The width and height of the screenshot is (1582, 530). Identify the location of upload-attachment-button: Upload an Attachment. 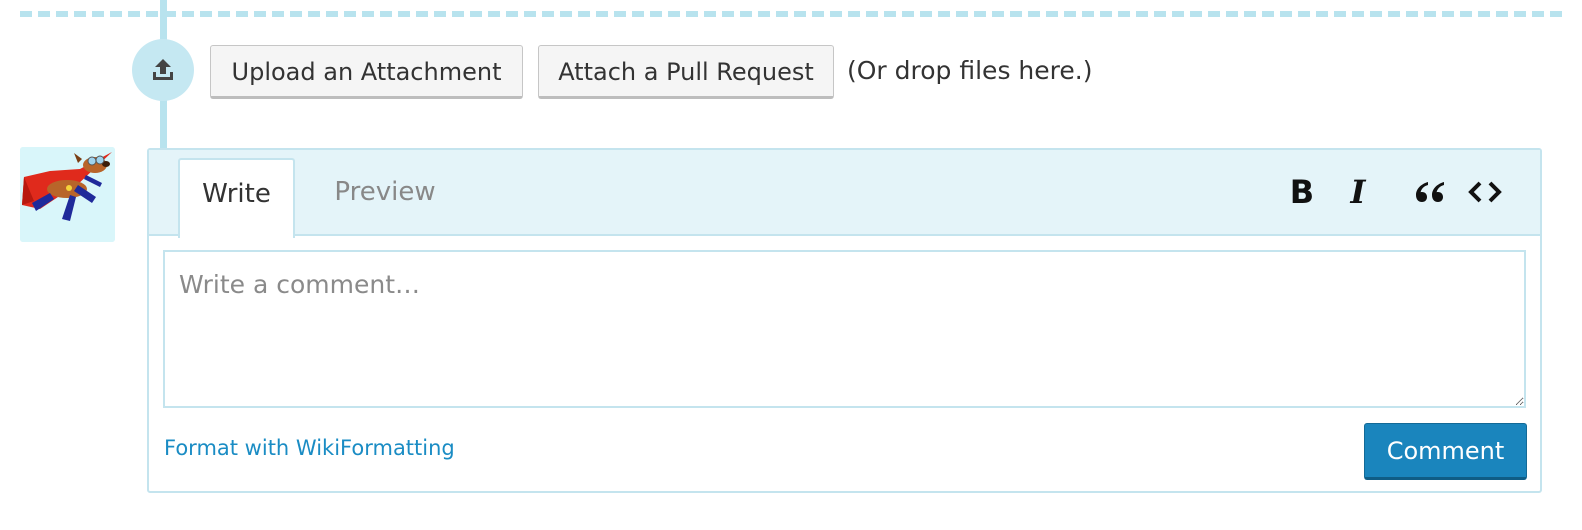
(366, 72).